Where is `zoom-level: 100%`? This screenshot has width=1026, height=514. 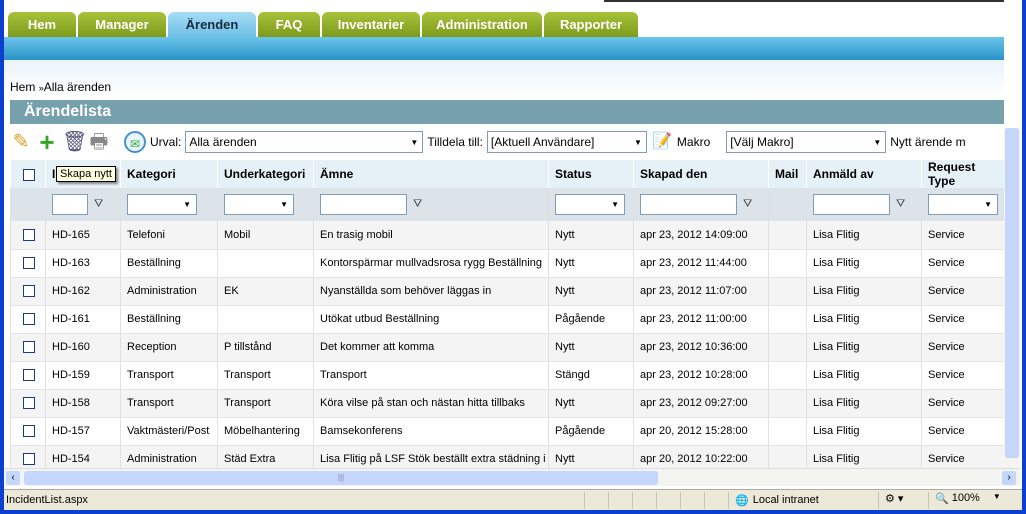 zoom-level: 100% is located at coordinates (965, 497).